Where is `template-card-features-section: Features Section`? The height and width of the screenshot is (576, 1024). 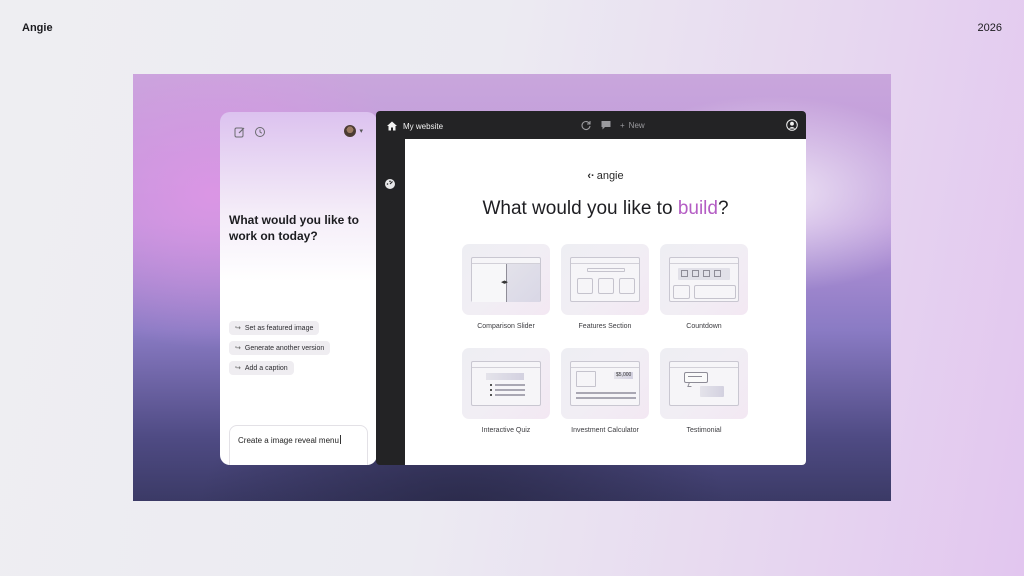
template-card-features-section: Features Section is located at coordinates (605, 287).